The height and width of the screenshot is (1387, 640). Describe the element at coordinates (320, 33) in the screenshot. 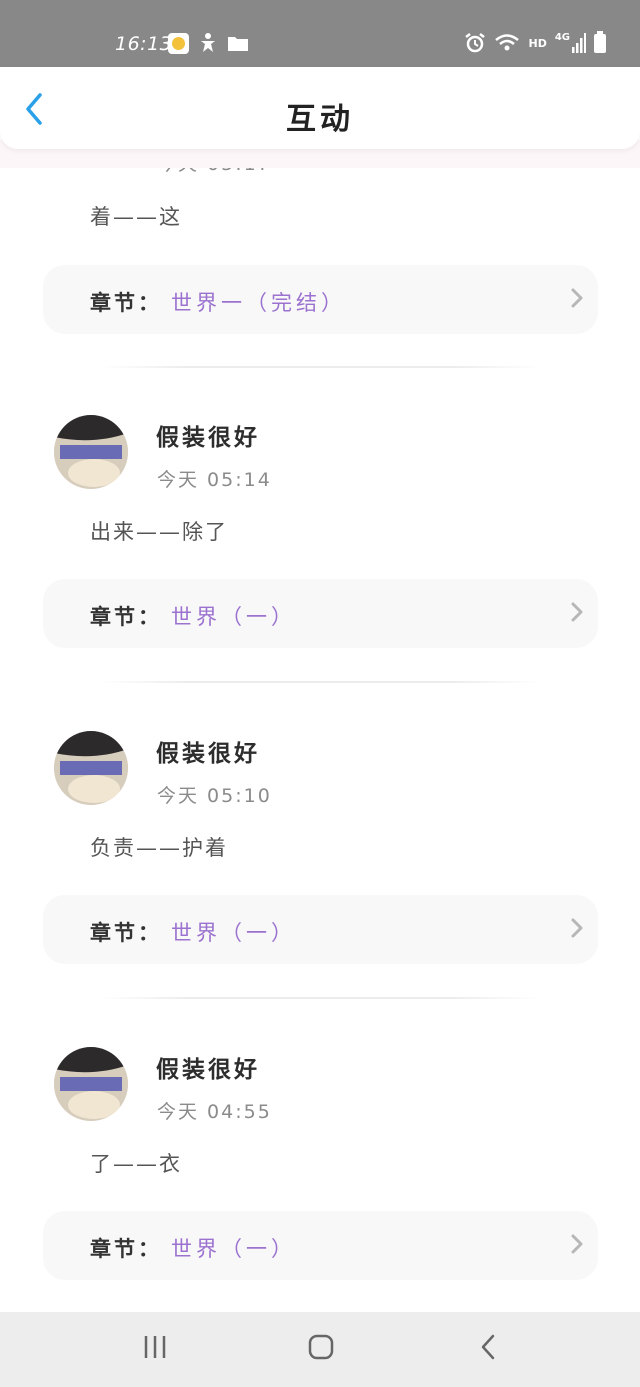

I see `status-bar: 16:13 HD 4G` at that location.